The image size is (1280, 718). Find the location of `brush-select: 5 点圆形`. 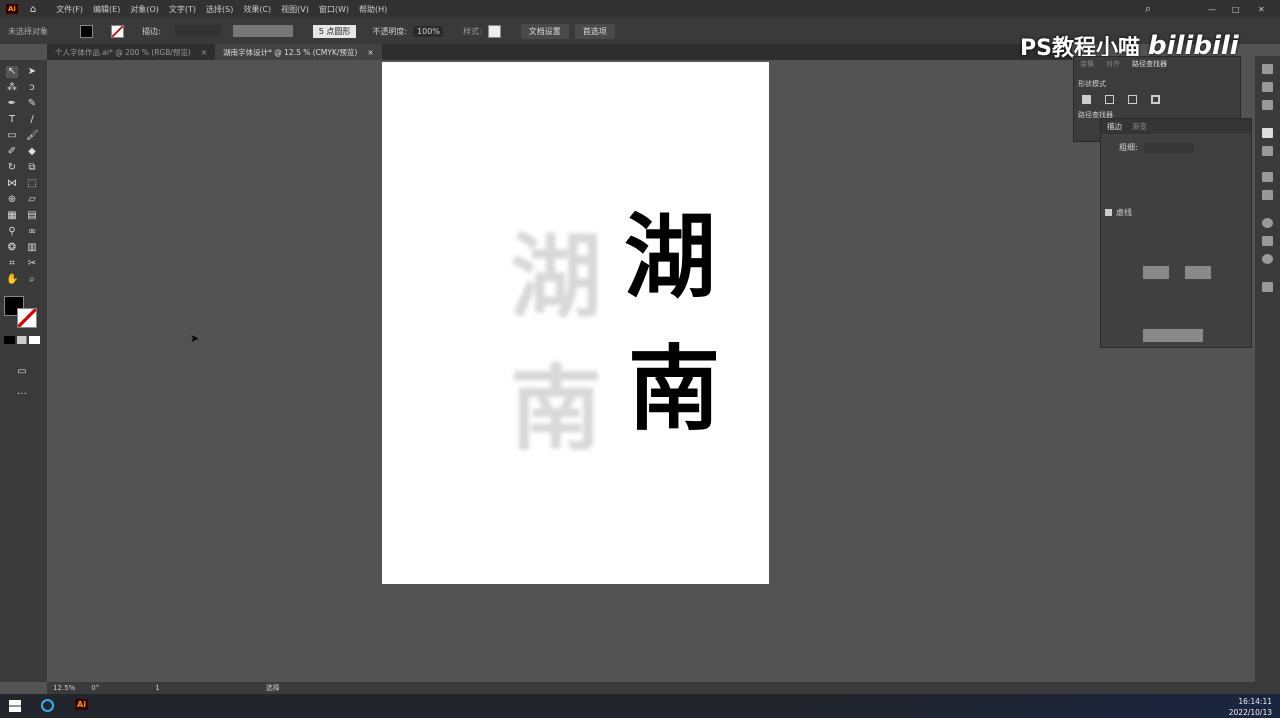

brush-select: 5 点圆形 is located at coordinates (334, 31).